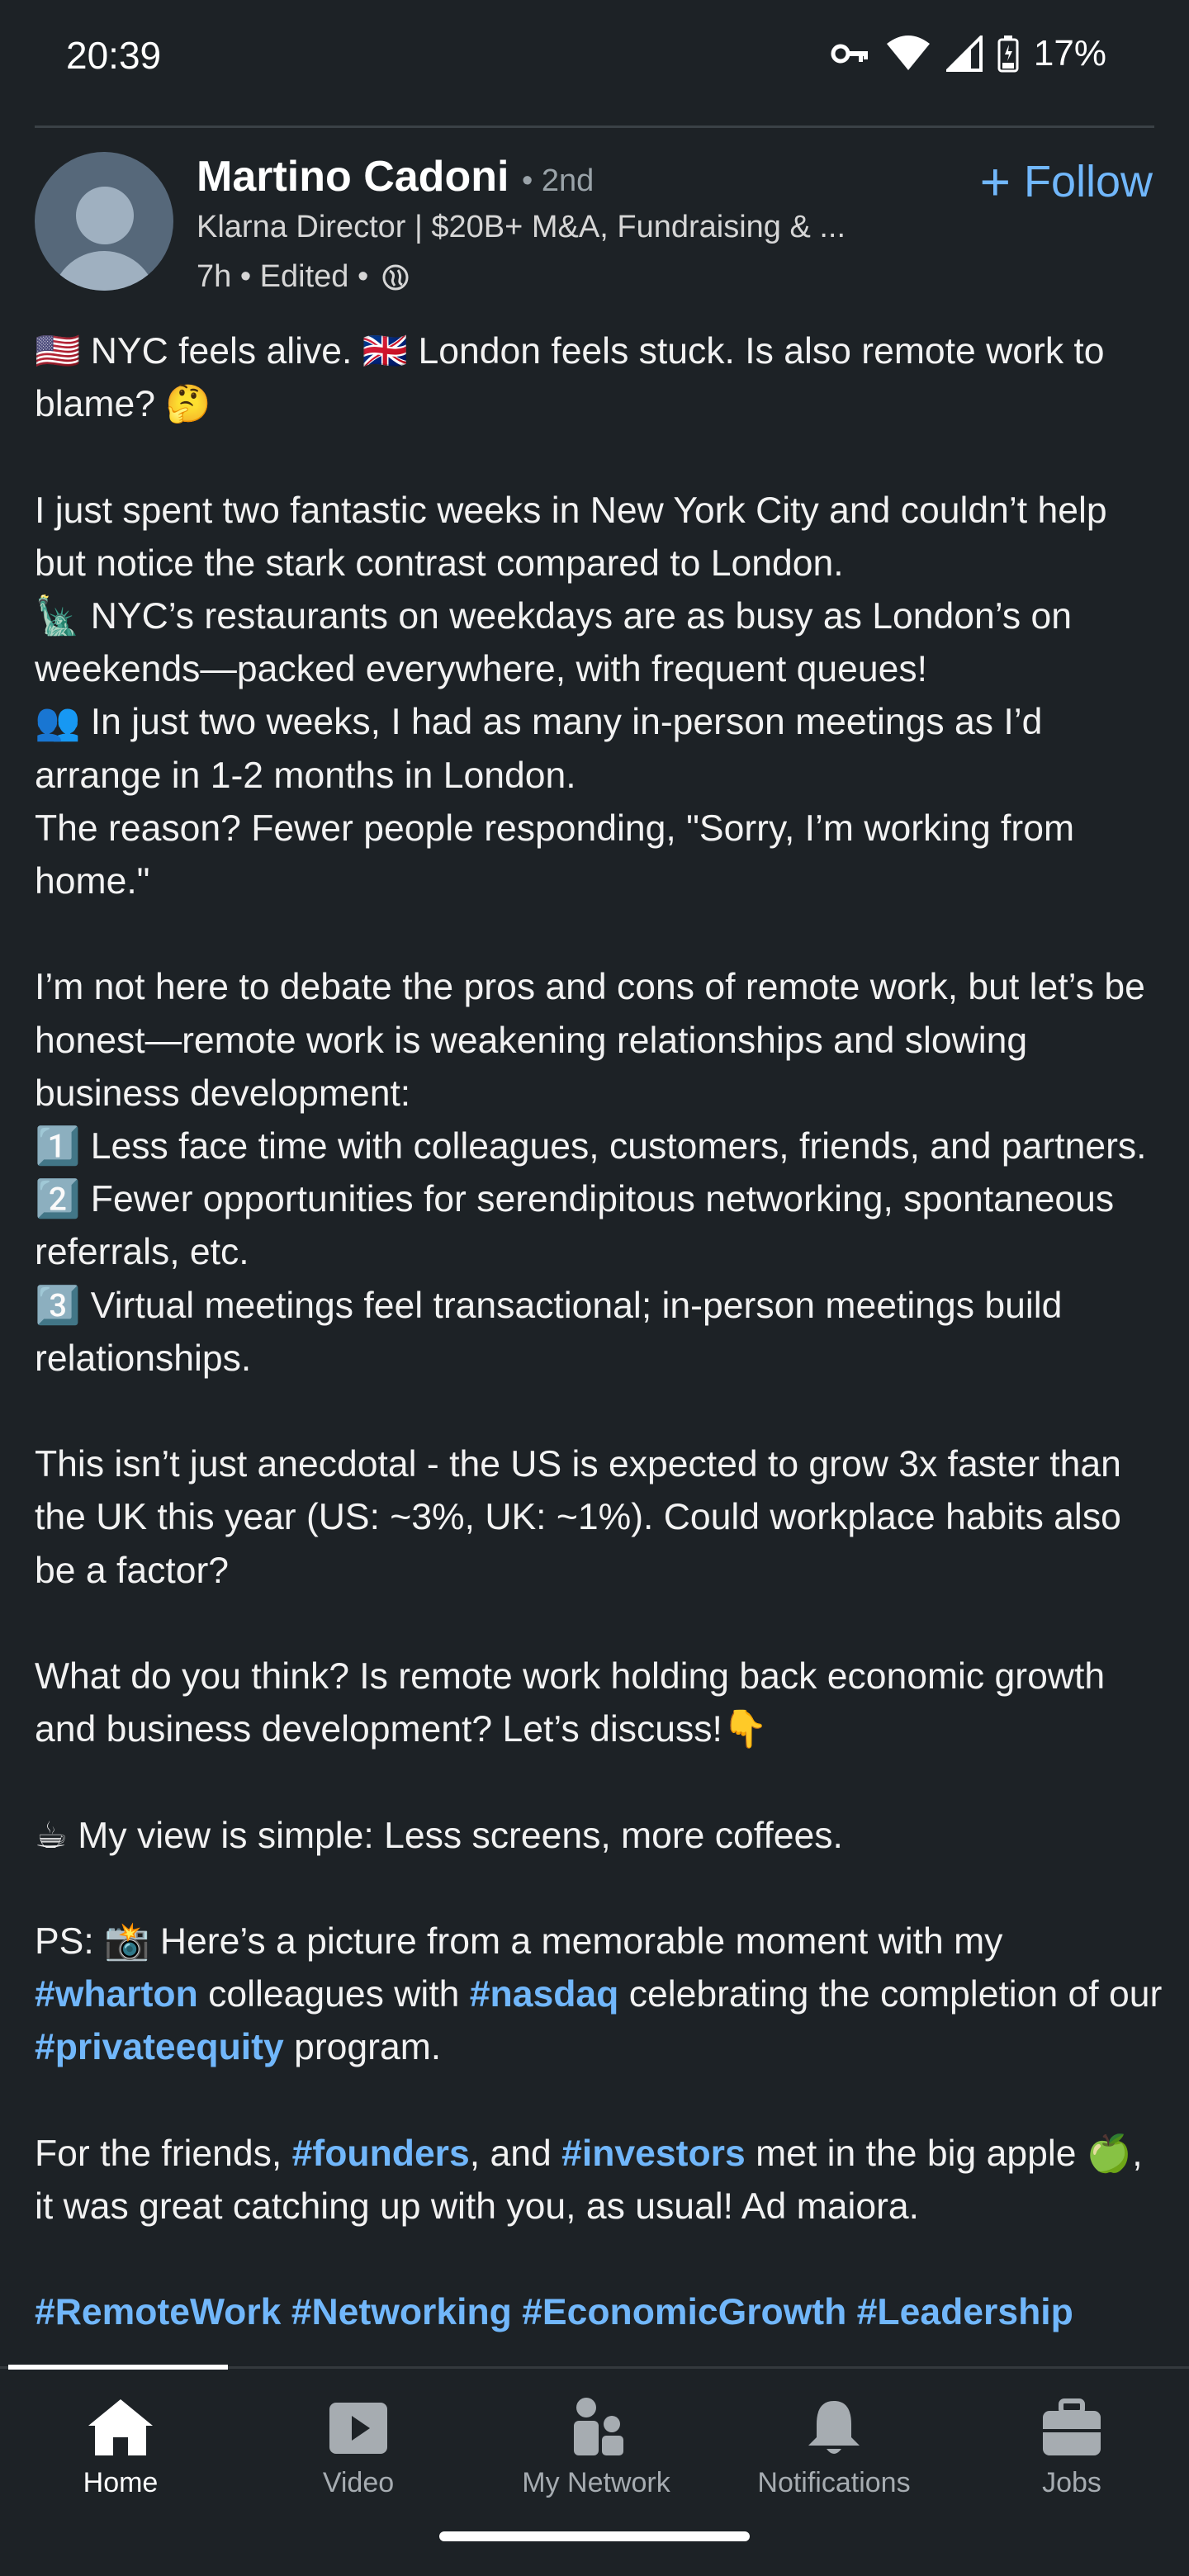  I want to click on status-time: 20:39, so click(114, 55).